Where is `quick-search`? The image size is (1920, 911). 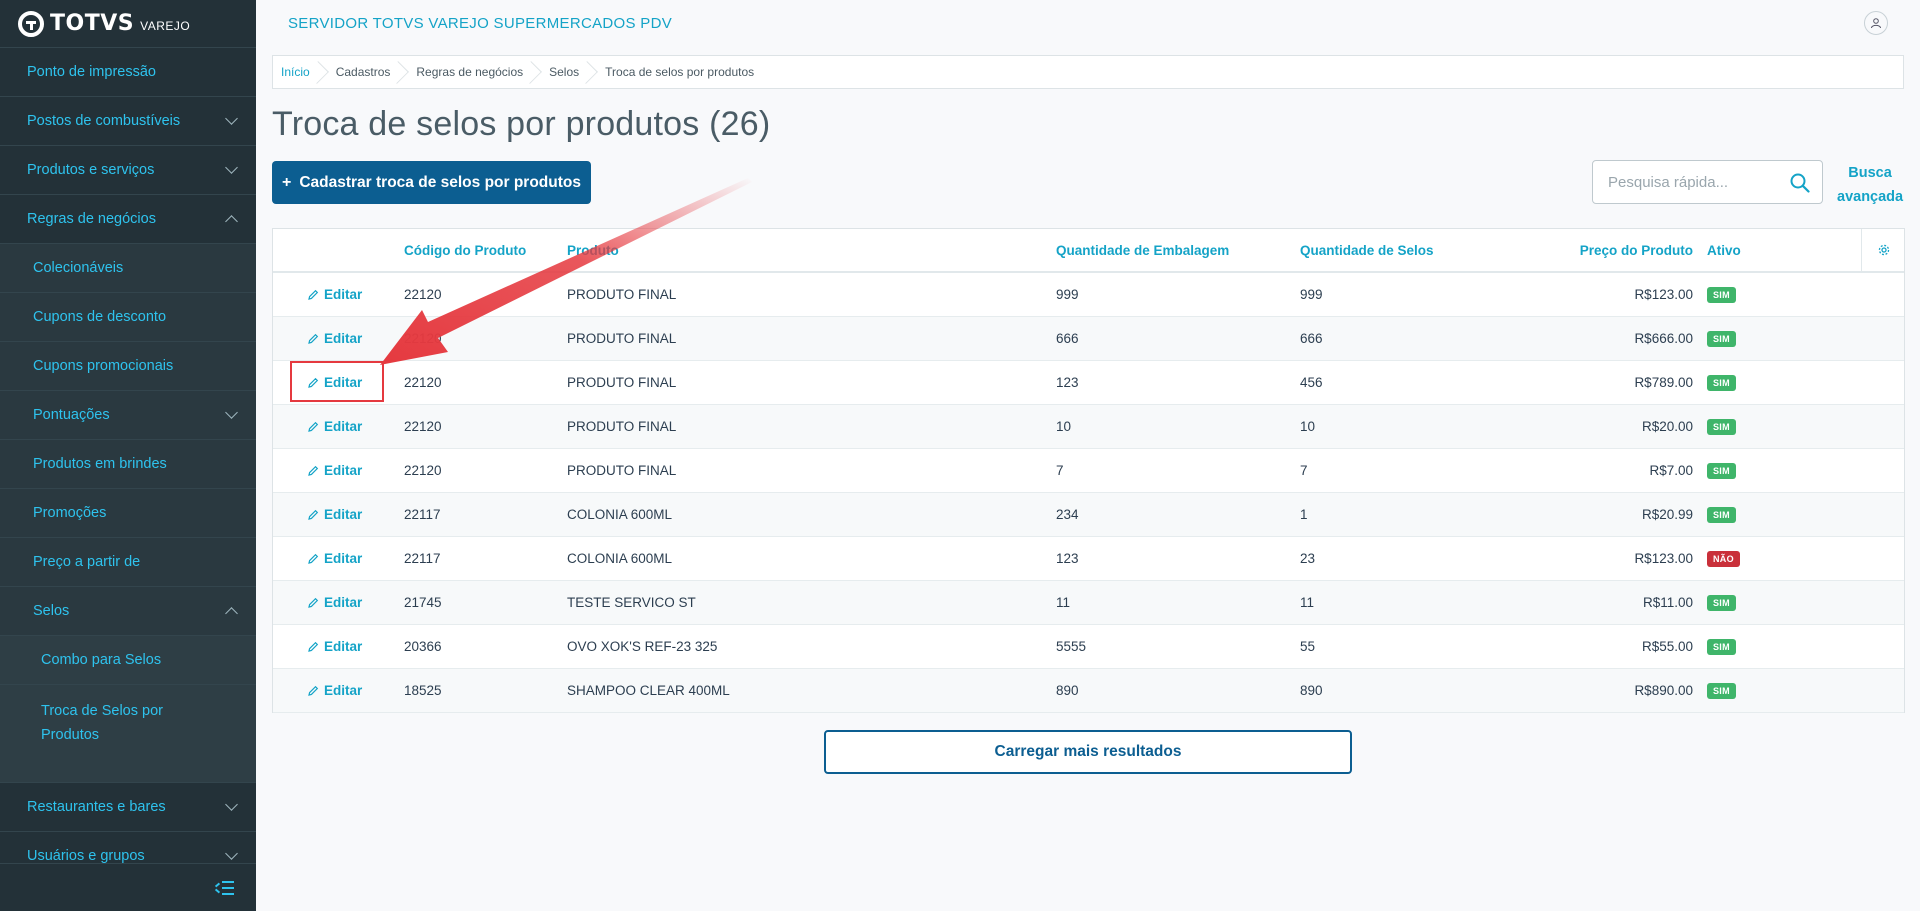
quick-search is located at coordinates (1707, 182).